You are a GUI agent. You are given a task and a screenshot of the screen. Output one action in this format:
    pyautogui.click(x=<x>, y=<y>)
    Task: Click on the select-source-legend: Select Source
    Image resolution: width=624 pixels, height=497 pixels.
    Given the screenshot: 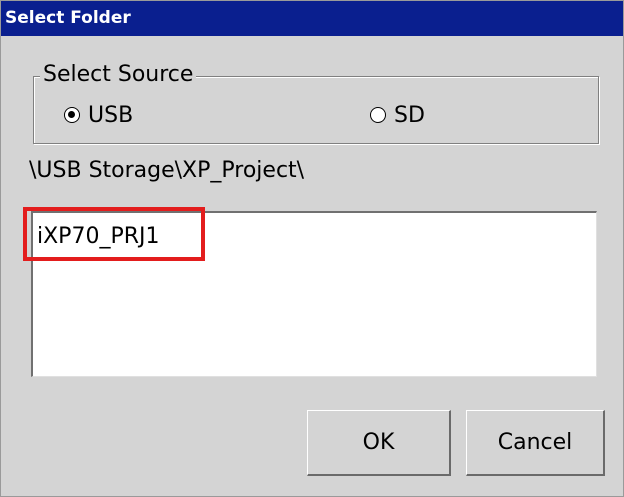 What is the action you would take?
    pyautogui.click(x=118, y=75)
    